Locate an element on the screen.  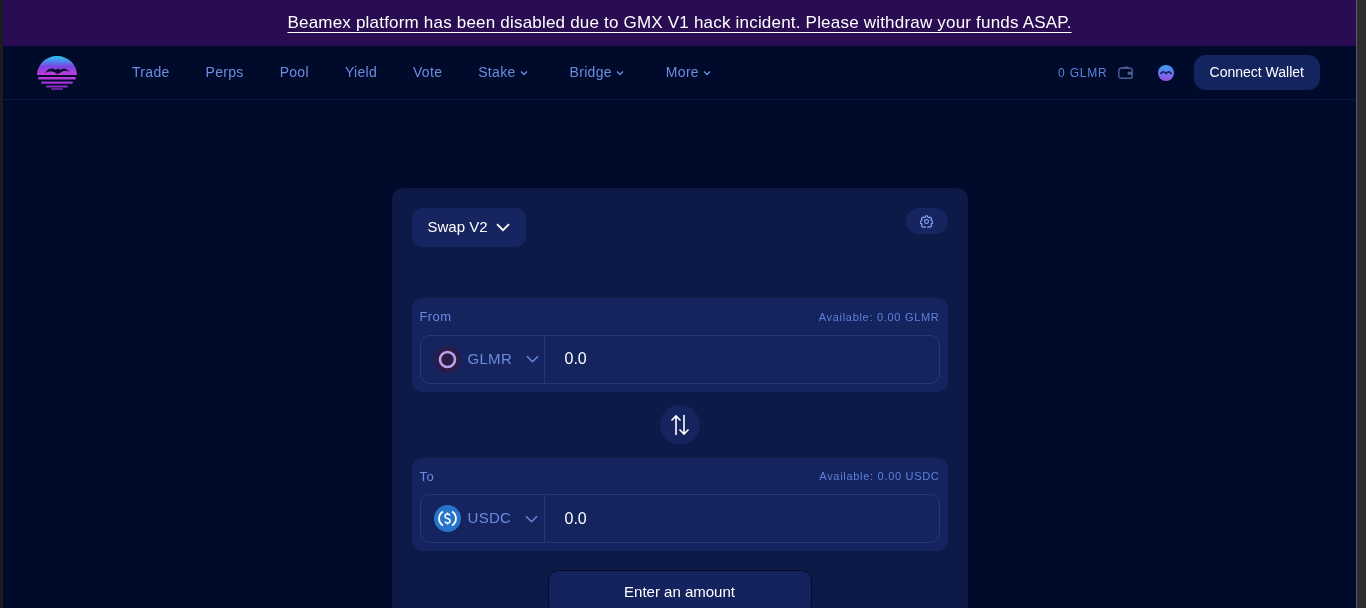
dollar-coin-icon is located at coordinates (447, 518).